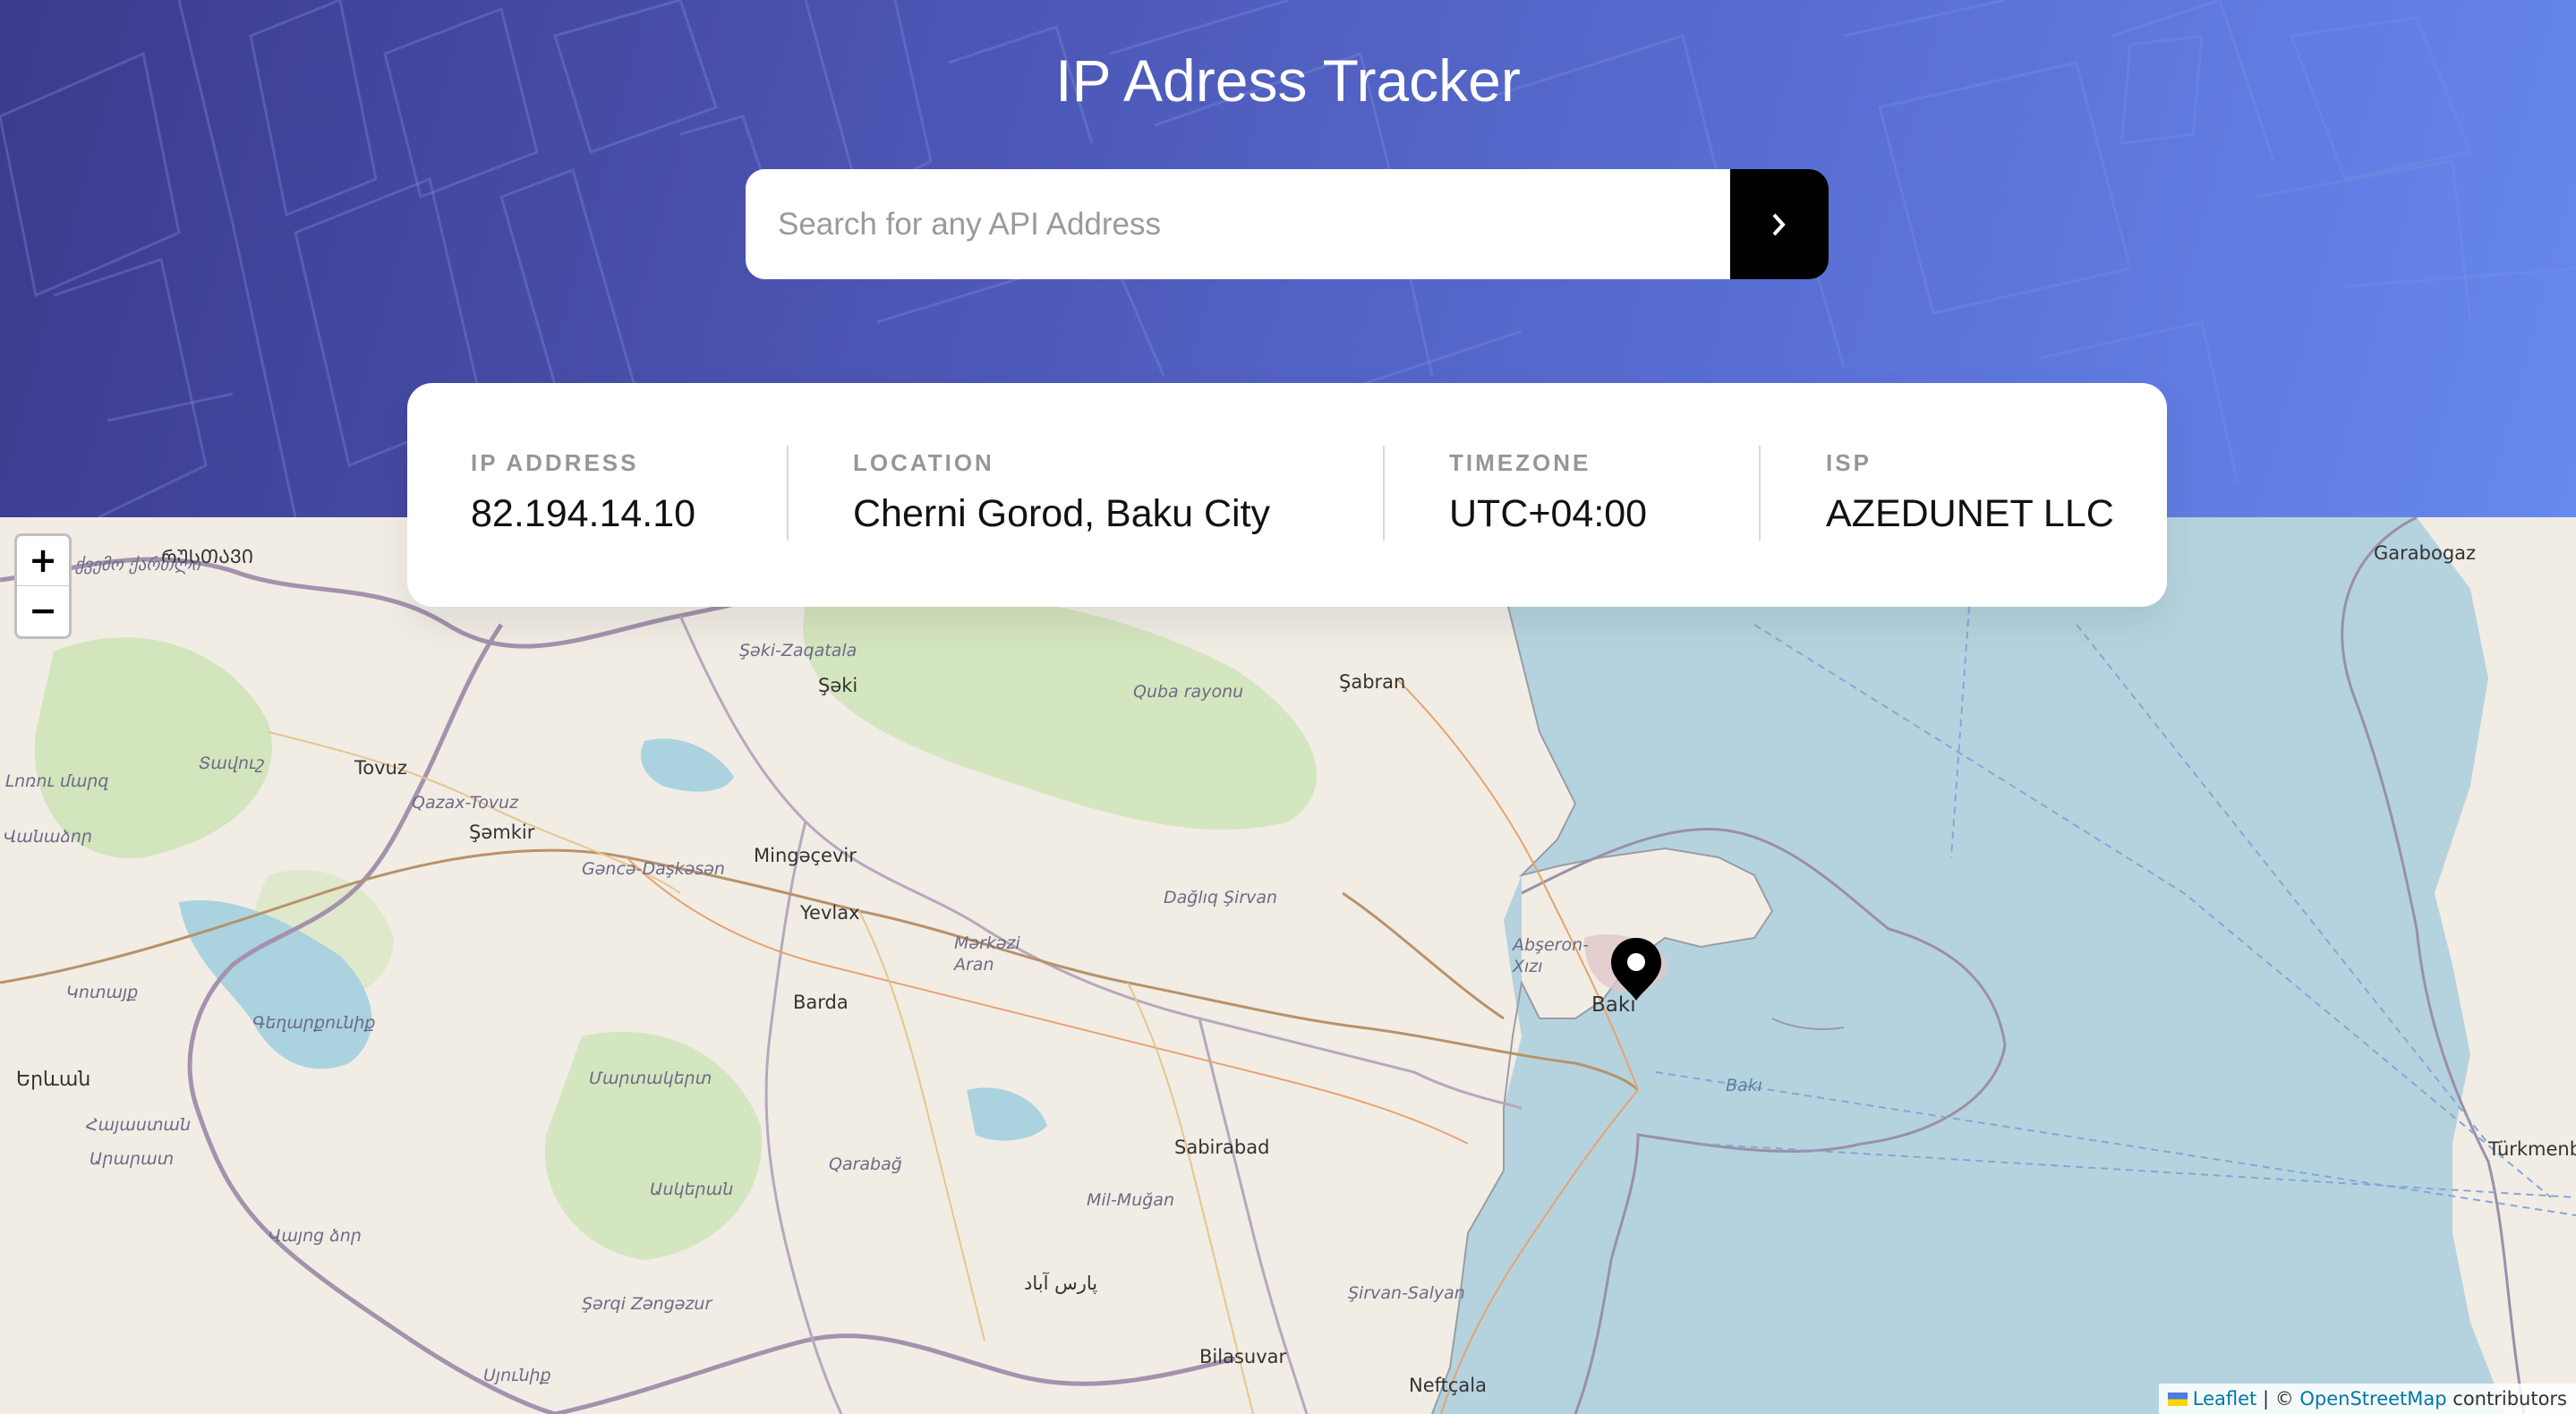 The image size is (2576, 1414). Describe the element at coordinates (502, 832) in the screenshot. I see `map-label: Şəmkir` at that location.